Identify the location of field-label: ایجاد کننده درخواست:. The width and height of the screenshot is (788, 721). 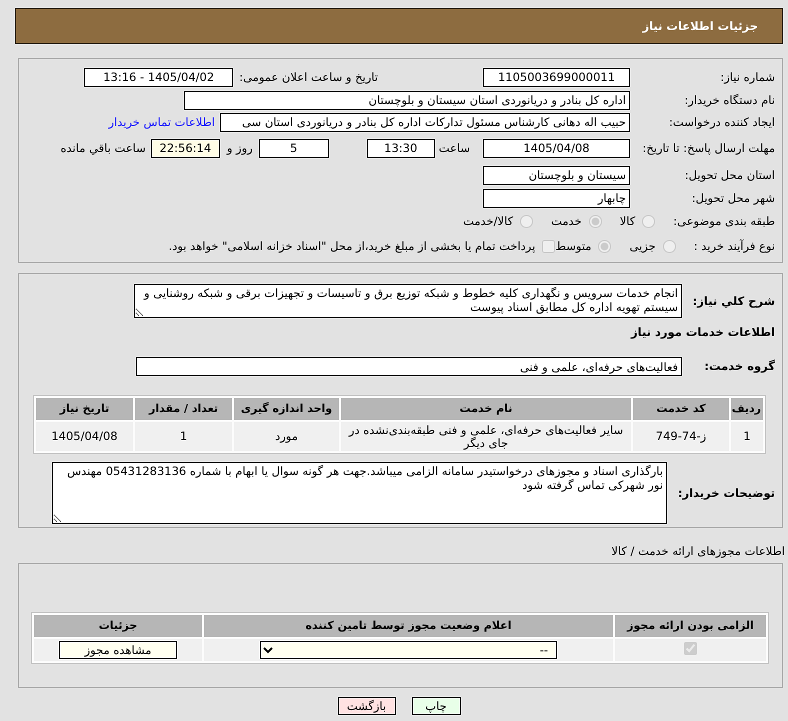
(722, 122).